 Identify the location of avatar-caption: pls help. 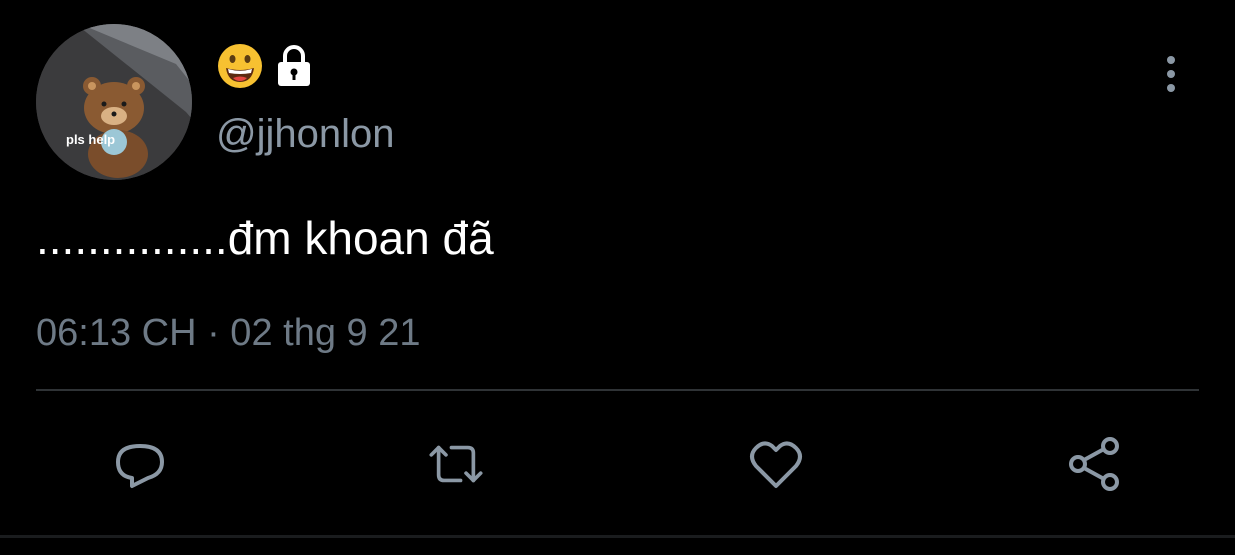
(91, 139).